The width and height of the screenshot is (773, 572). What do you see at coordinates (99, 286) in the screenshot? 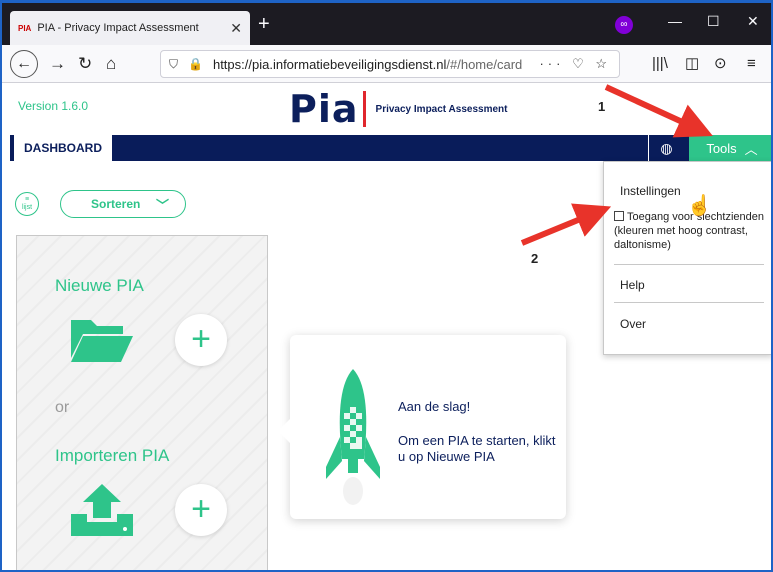
I see `new-pia-heading: Nieuwe PIA` at bounding box center [99, 286].